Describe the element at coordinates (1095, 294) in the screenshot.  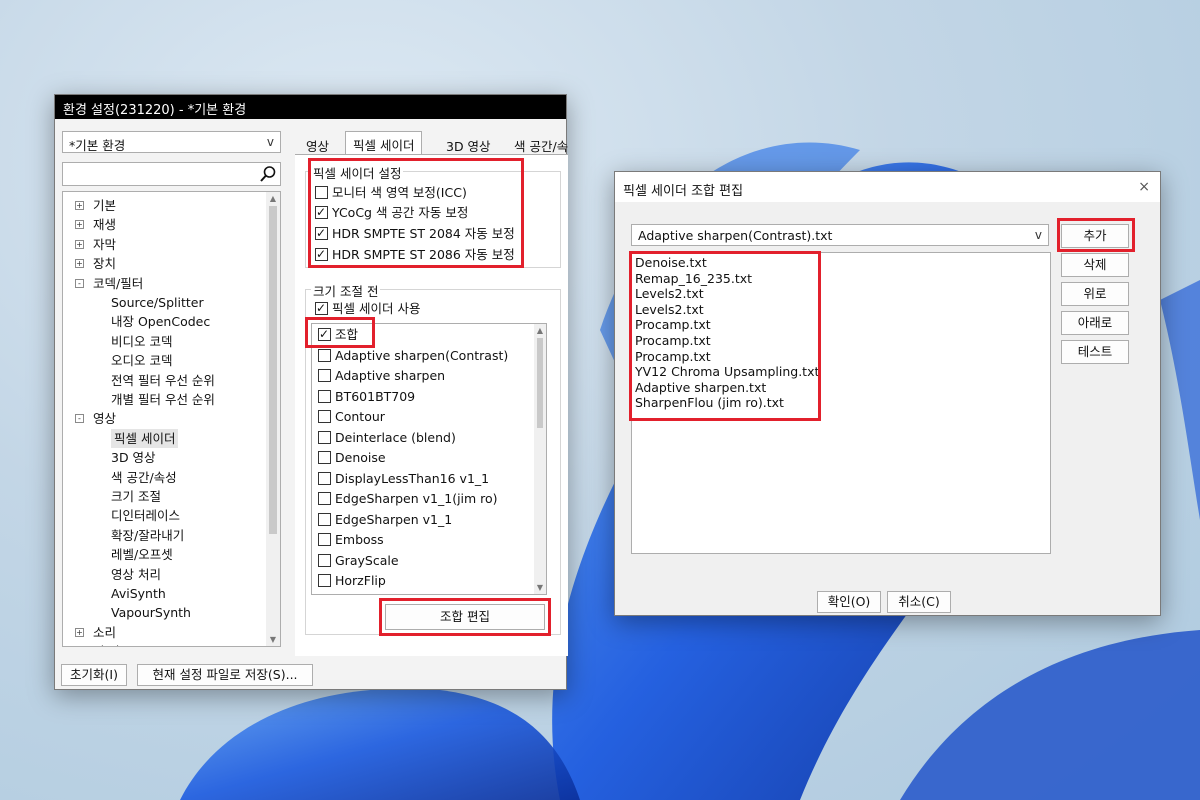
I see `move-up-button: 위로` at that location.